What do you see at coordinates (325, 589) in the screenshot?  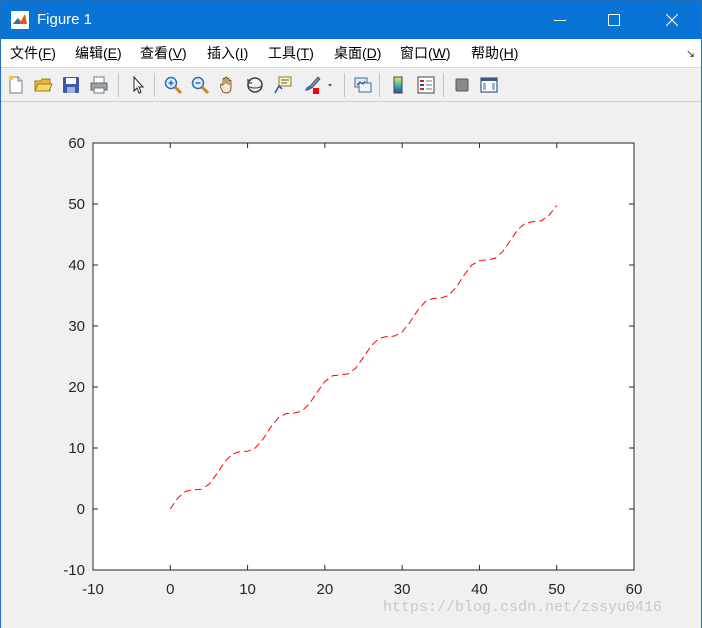 I see `x-tick-label: 20` at bounding box center [325, 589].